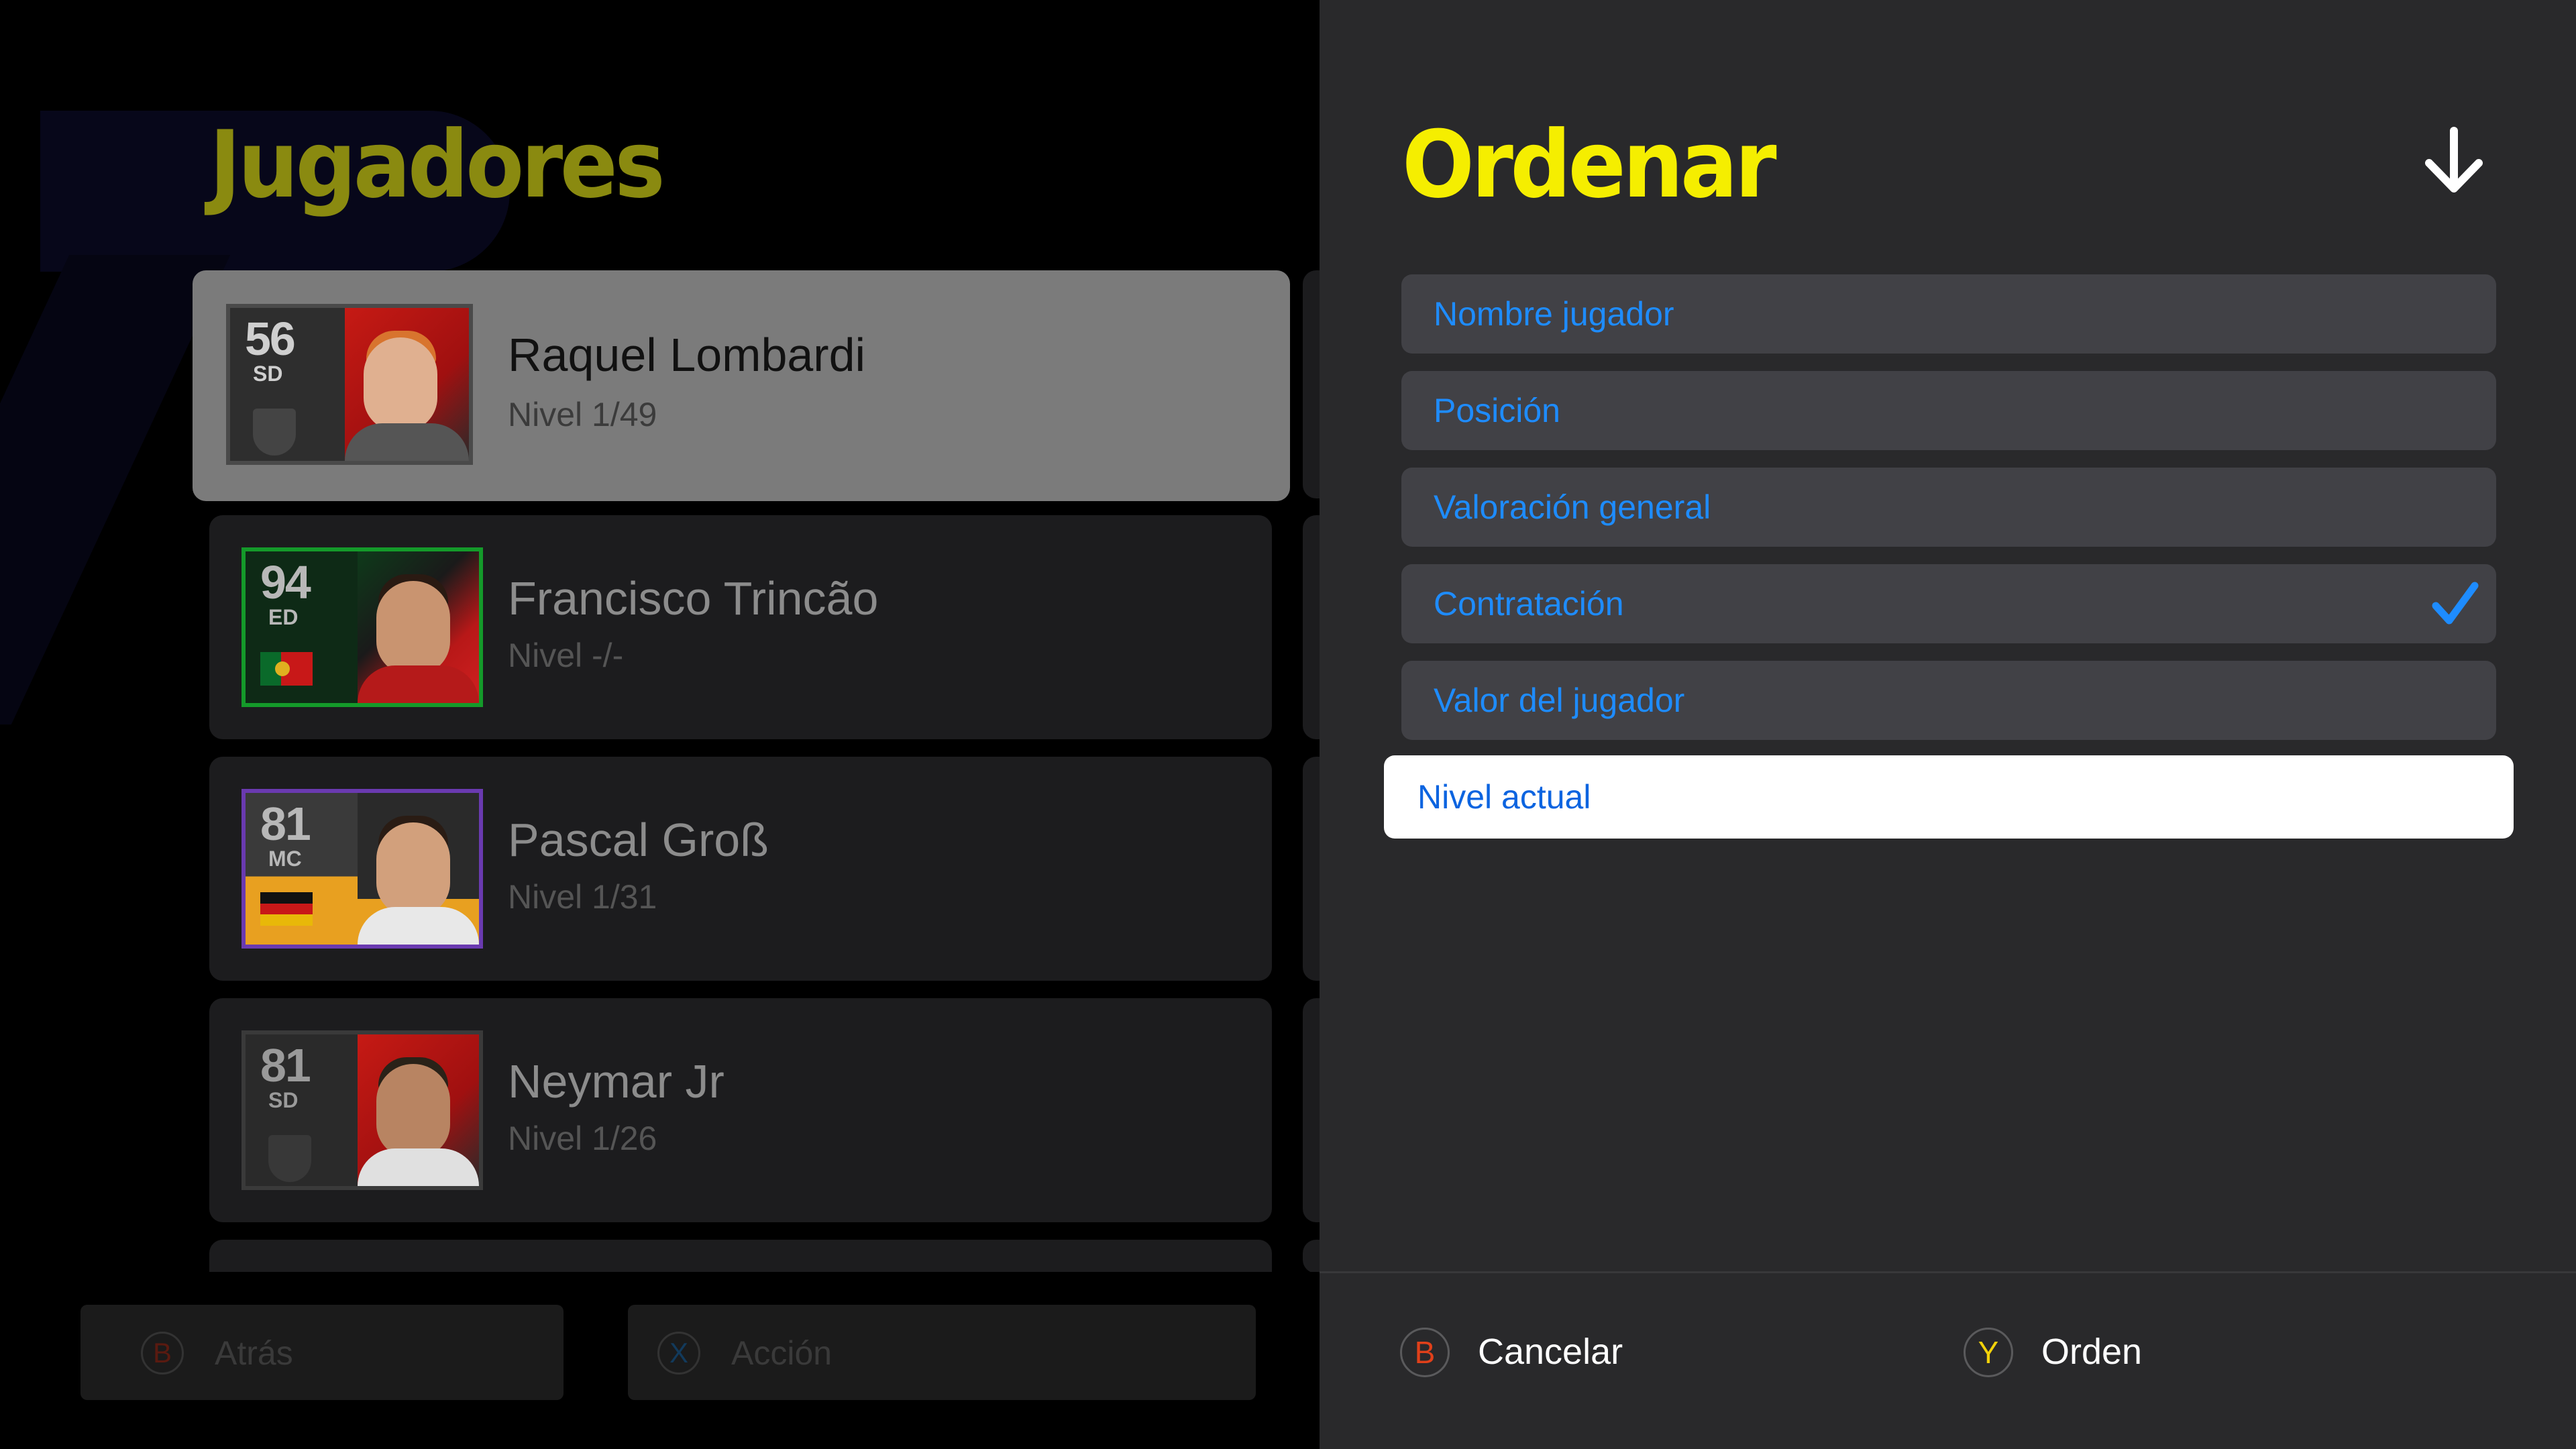  I want to click on cancel-label: Cancelar, so click(1550, 1352).